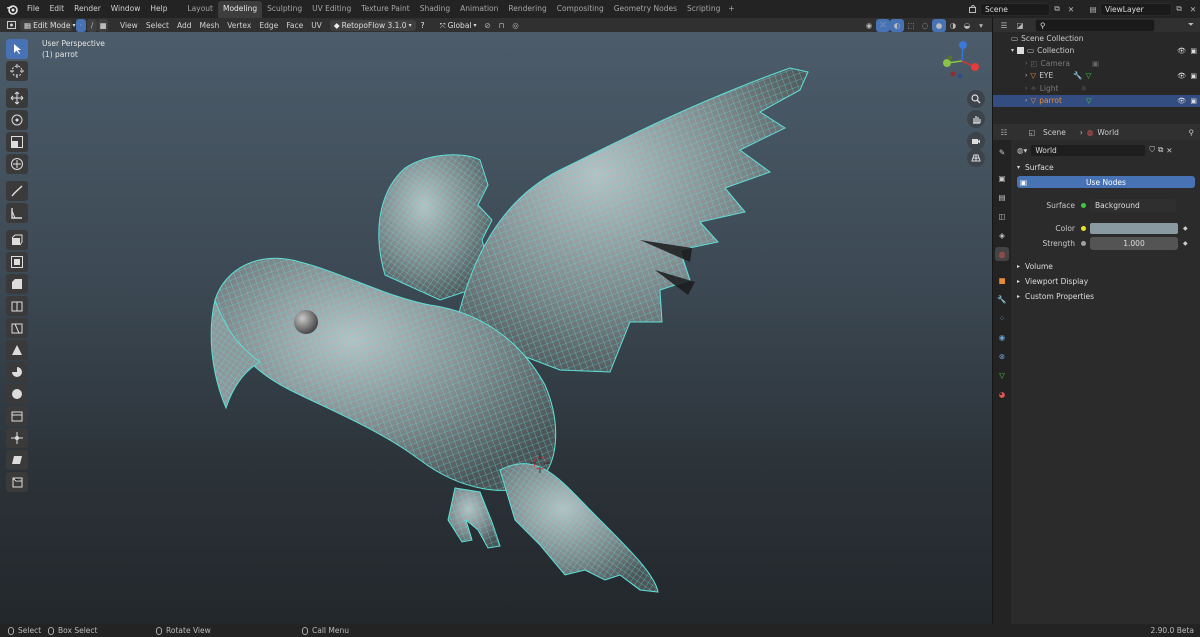 This screenshot has height=637, width=1200. I want to click on constraints-tab-icon: ⊗, so click(1002, 356).